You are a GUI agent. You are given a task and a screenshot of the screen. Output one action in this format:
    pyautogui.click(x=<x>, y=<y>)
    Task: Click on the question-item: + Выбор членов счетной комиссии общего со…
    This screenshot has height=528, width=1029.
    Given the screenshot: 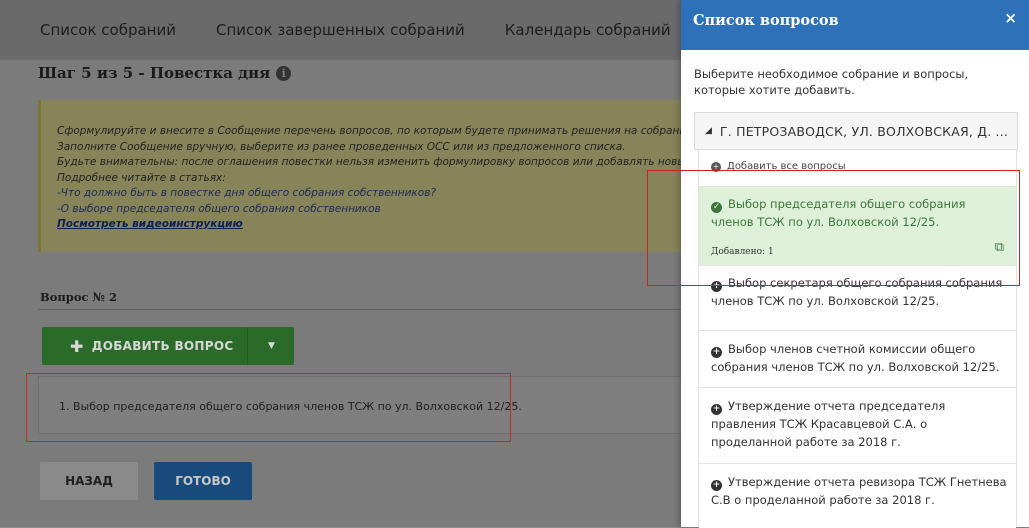 What is the action you would take?
    pyautogui.click(x=857, y=358)
    